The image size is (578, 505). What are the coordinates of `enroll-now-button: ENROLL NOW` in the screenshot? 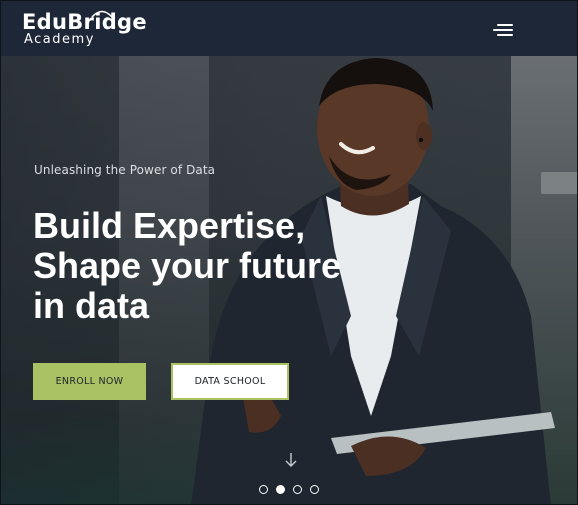 It's located at (89, 381).